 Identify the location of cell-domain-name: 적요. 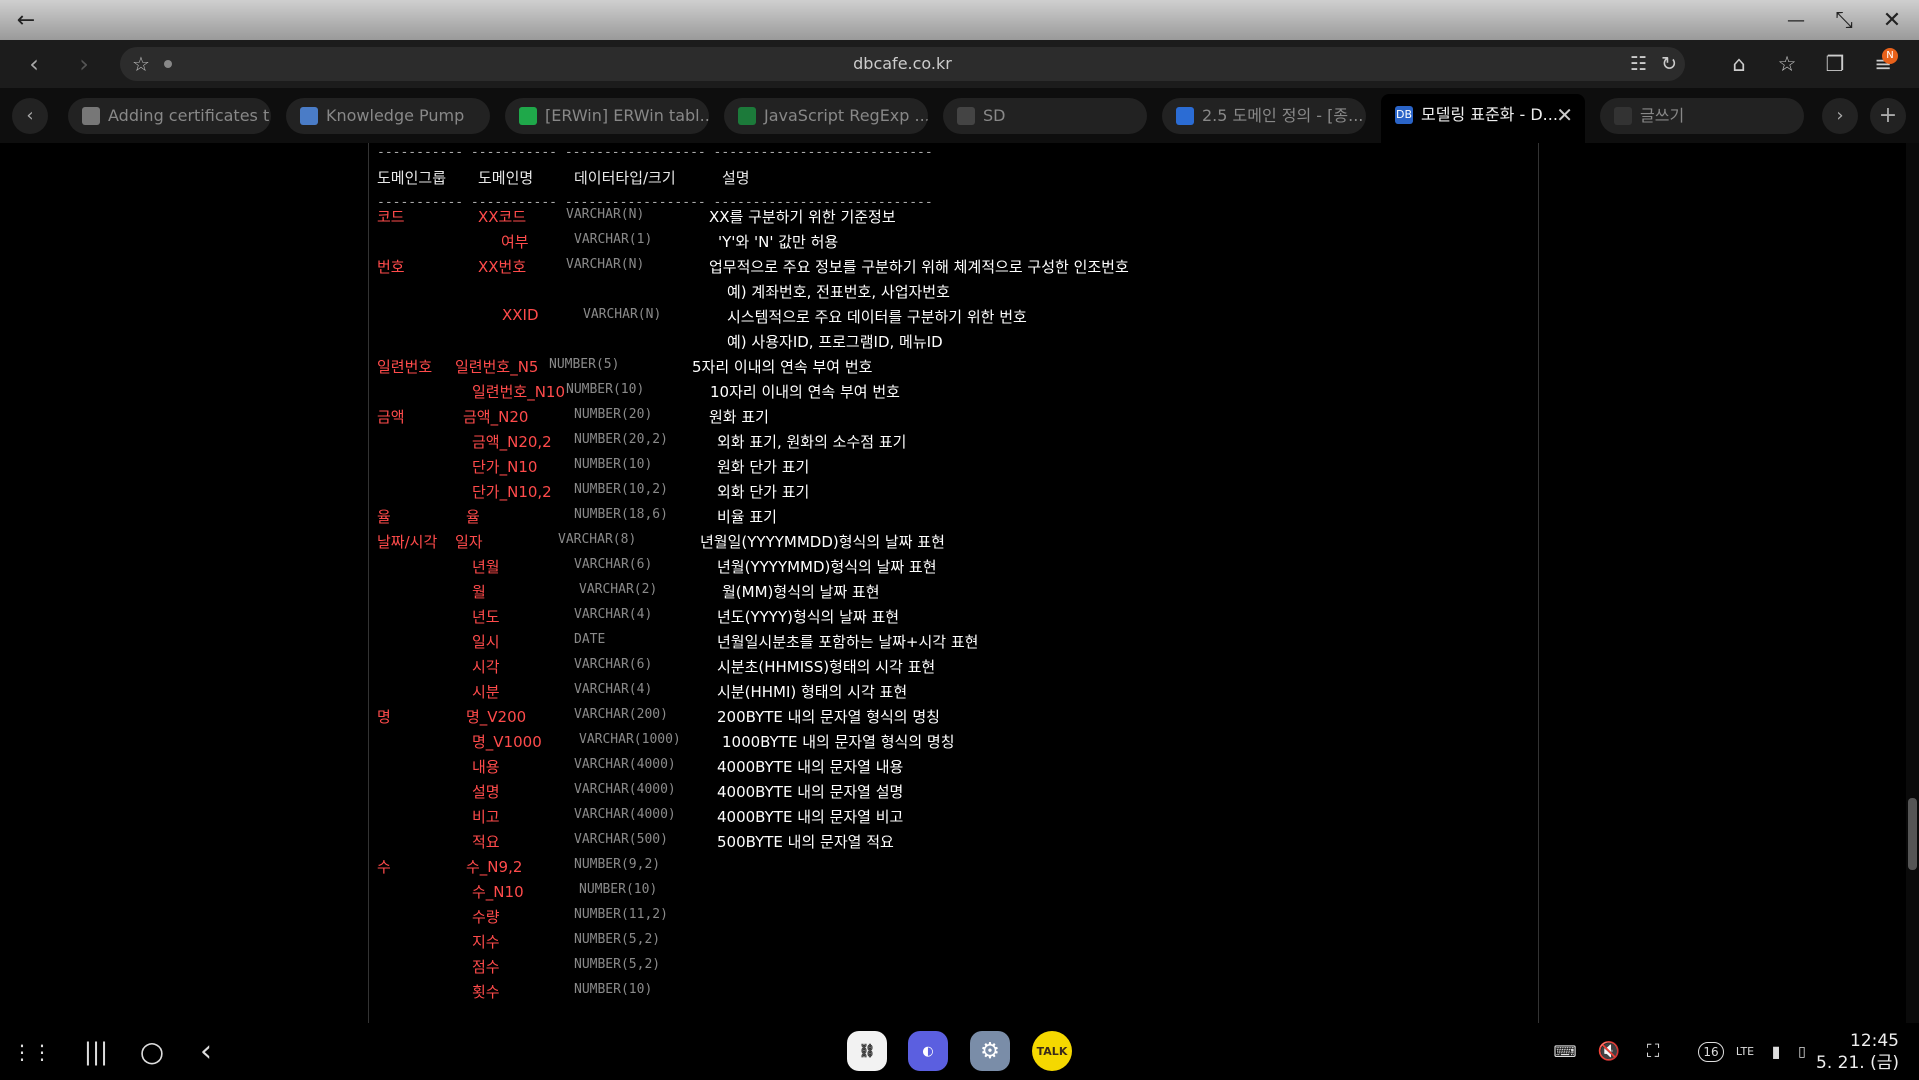
(486, 842).